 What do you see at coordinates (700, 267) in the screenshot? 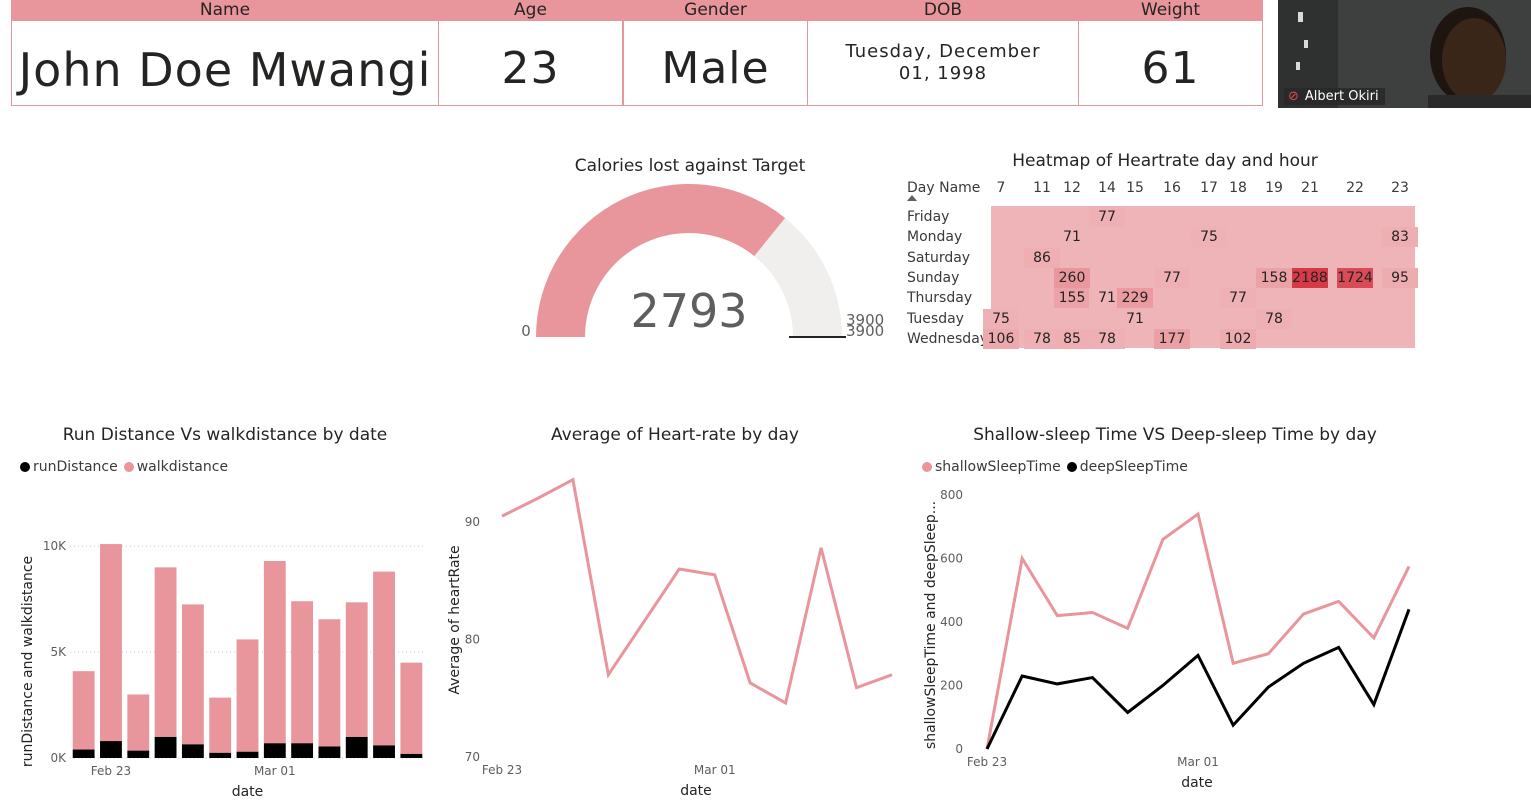
I see `calories-gauge: 2793 0 3900 3900` at bounding box center [700, 267].